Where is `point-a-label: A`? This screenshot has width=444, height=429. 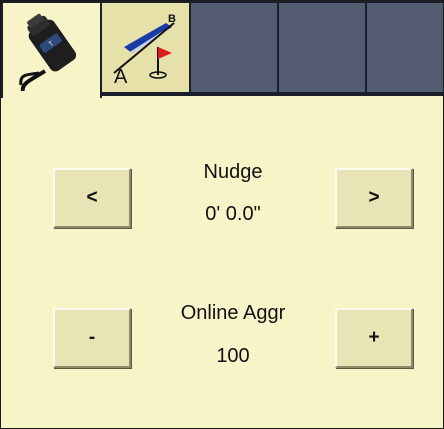 point-a-label: A is located at coordinates (121, 77).